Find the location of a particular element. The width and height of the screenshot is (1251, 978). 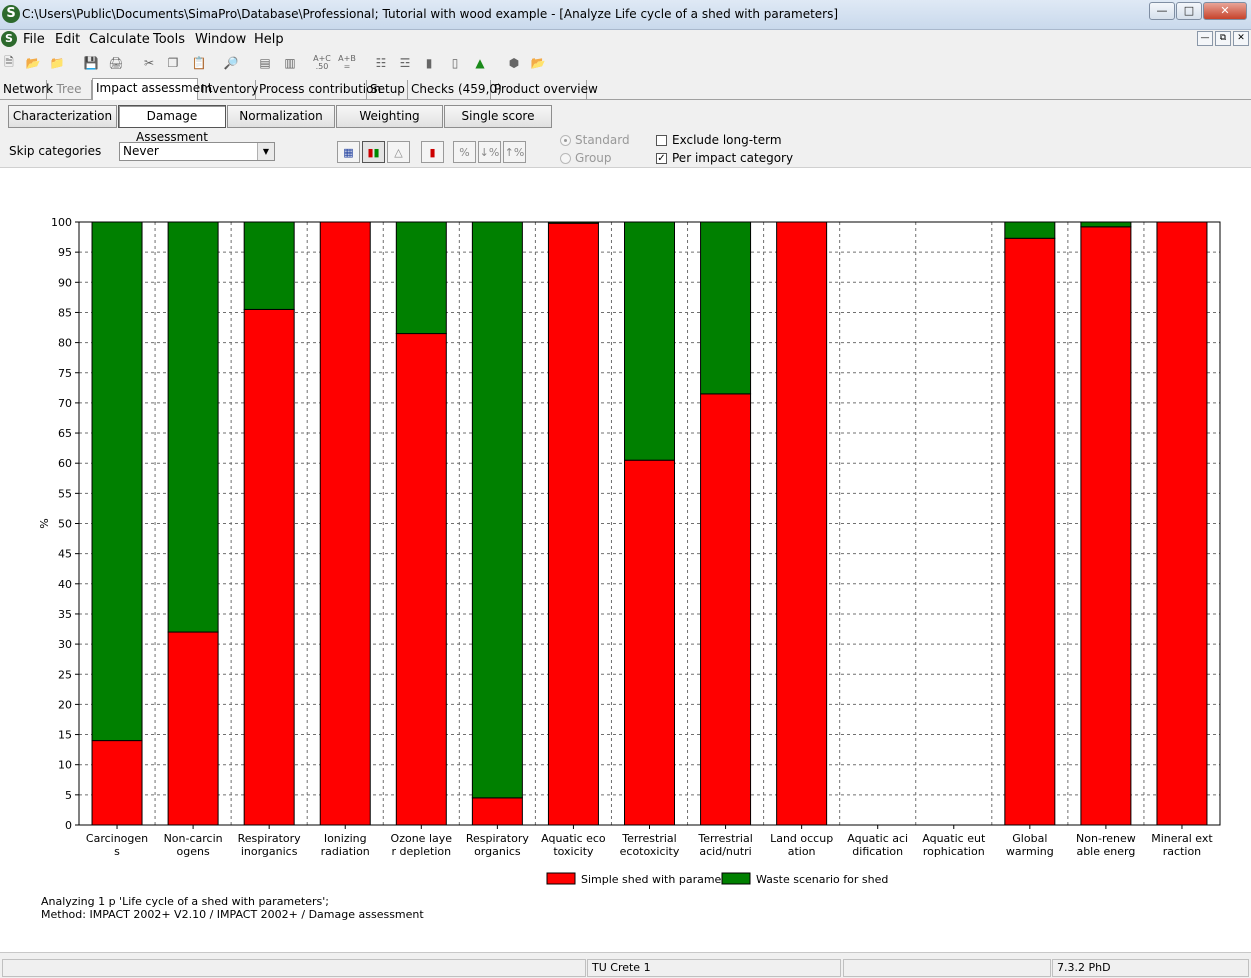

x-tick-label: toxicity is located at coordinates (573, 851).